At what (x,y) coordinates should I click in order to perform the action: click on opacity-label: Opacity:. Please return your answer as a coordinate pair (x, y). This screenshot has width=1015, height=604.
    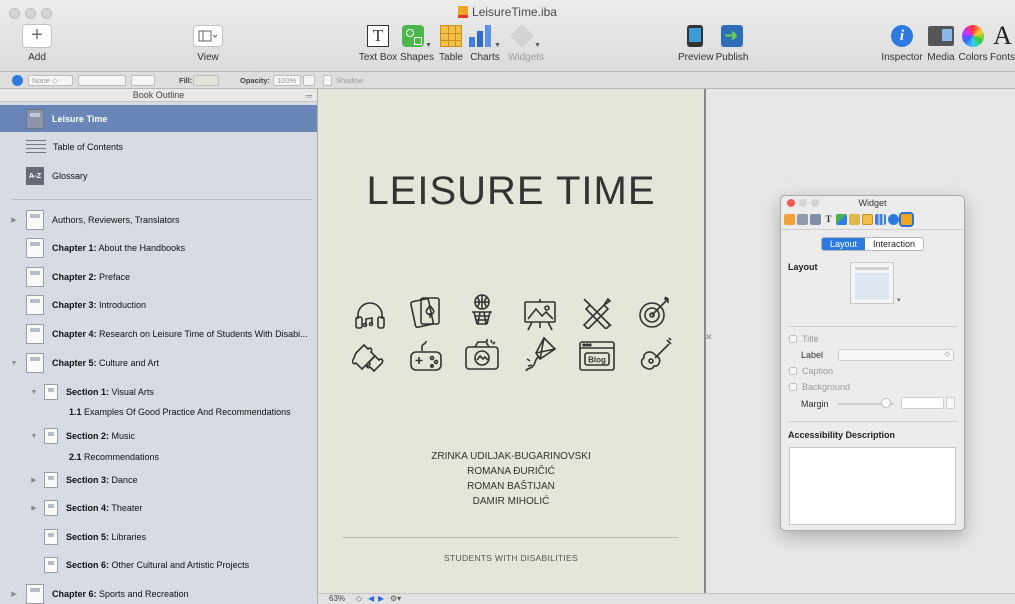
    Looking at the image, I should click on (255, 80).